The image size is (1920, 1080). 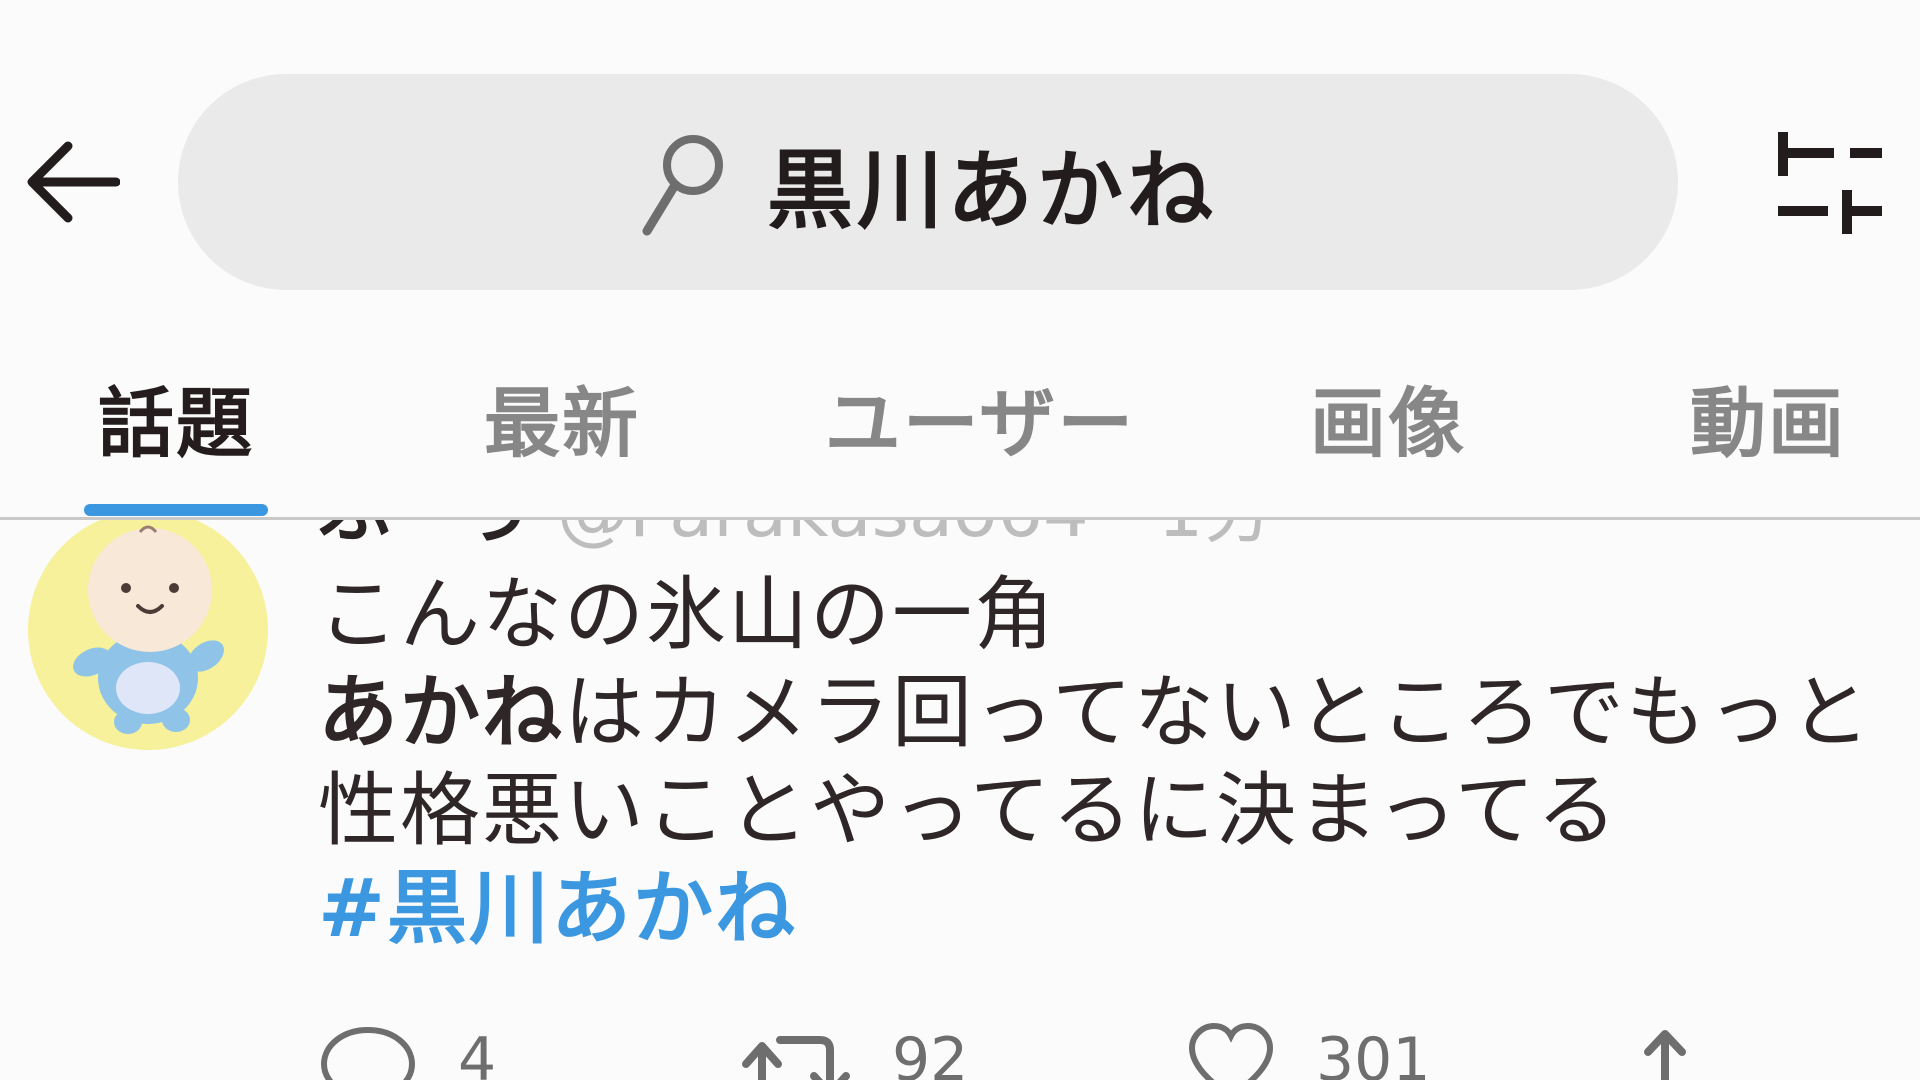 What do you see at coordinates (426, 536) in the screenshot?
I see `author-name: ふ う` at bounding box center [426, 536].